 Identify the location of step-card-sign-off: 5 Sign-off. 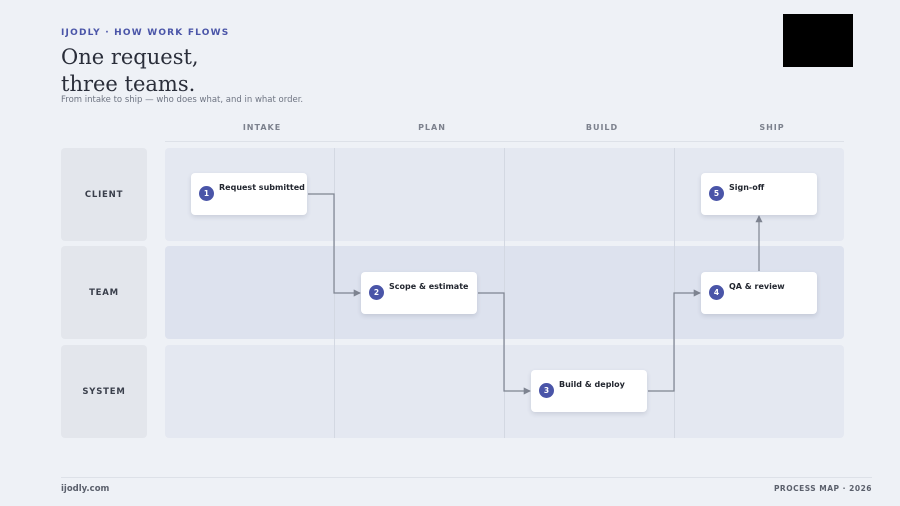
(759, 194).